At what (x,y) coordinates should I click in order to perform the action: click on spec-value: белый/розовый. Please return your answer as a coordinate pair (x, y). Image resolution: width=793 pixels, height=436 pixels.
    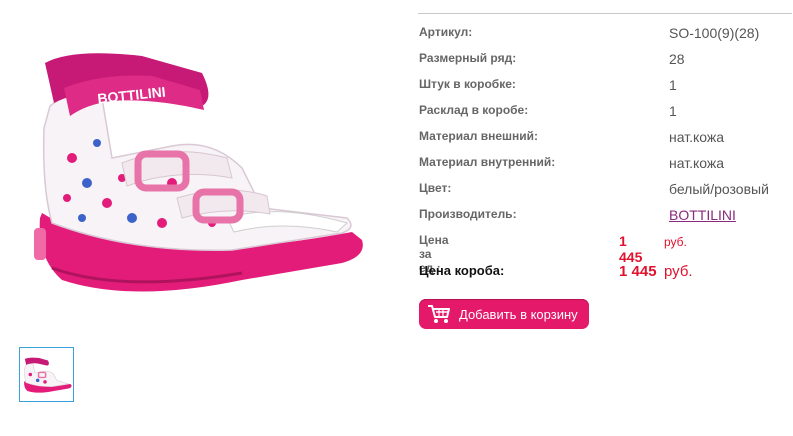
    Looking at the image, I should click on (719, 189).